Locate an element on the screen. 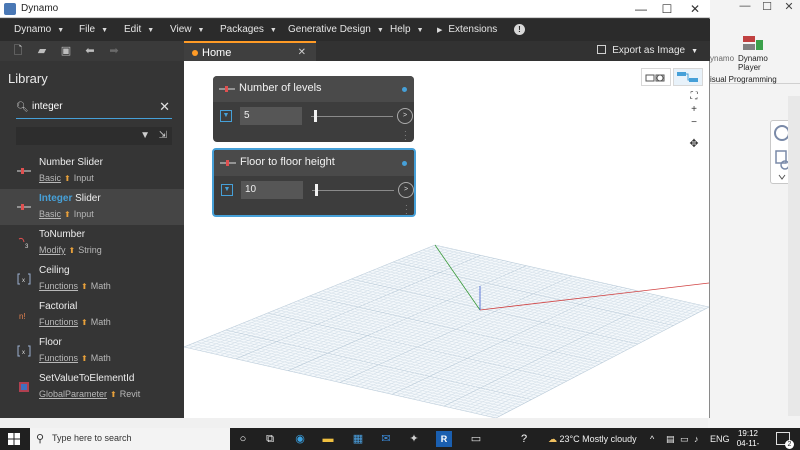  export-as-image-button: Export as Image ▼ is located at coordinates (647, 51).